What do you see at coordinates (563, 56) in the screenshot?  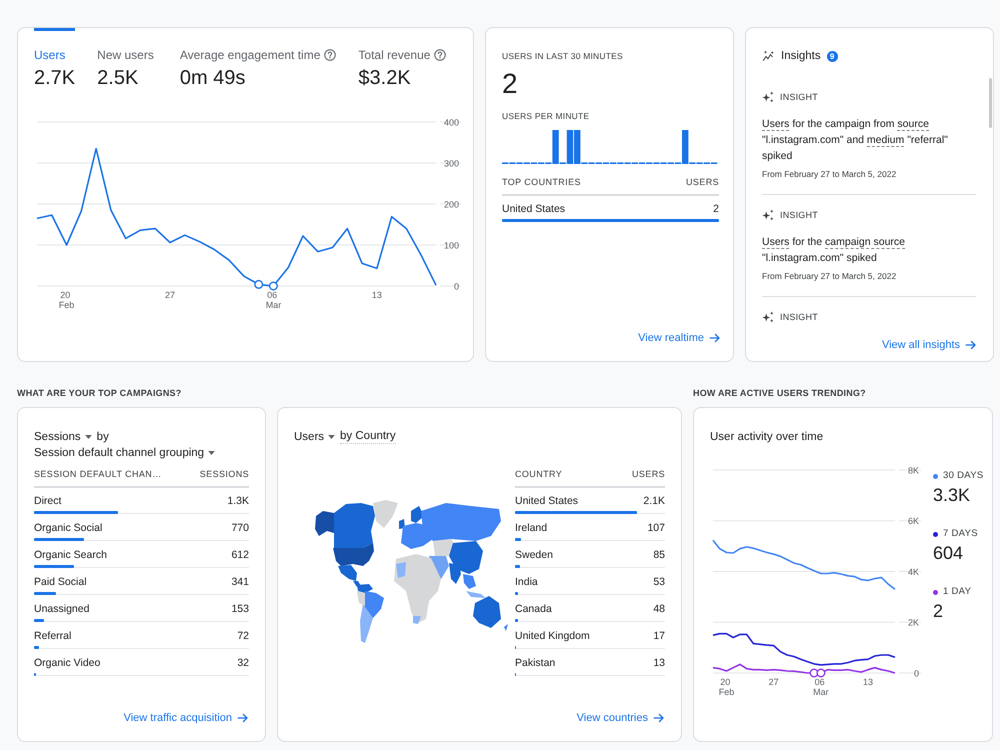 I see `card-title: USERS IN LAST 30 MINUTES` at bounding box center [563, 56].